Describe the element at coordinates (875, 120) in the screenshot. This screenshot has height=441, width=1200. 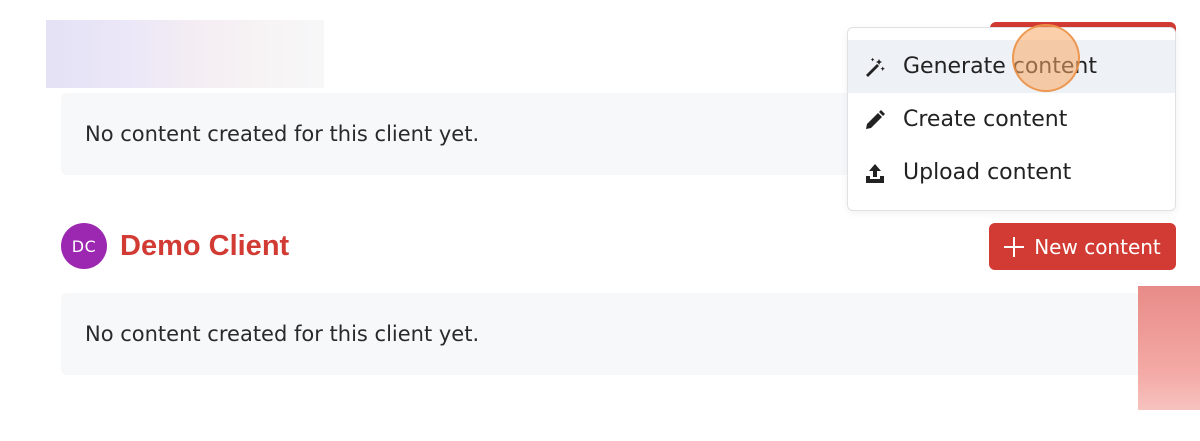
I see `pencil-icon` at that location.